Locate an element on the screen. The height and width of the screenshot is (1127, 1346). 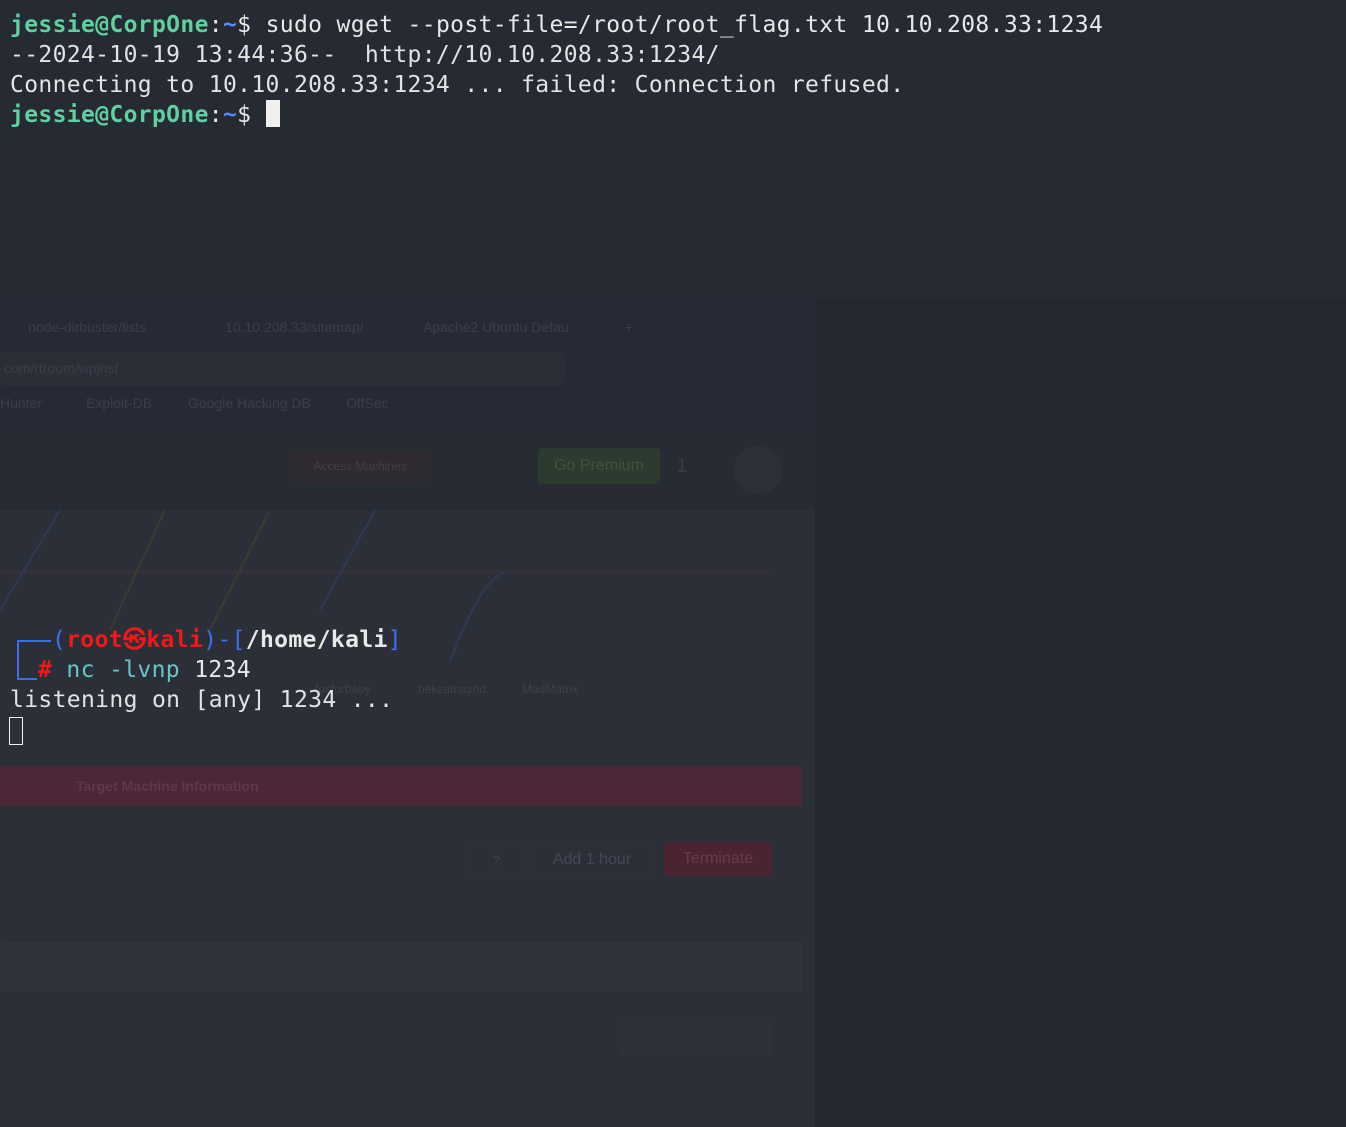
terminal-line-prompt: jessie@CorpOne:~$ is located at coordinates (145, 115).